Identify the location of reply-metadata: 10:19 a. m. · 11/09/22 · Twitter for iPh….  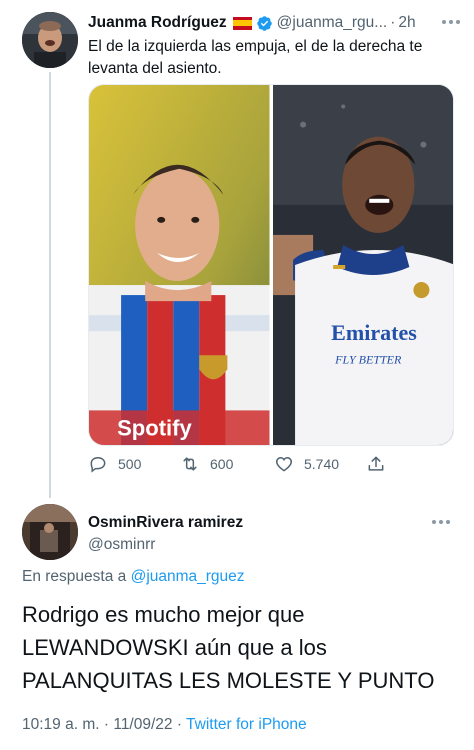
(164, 725).